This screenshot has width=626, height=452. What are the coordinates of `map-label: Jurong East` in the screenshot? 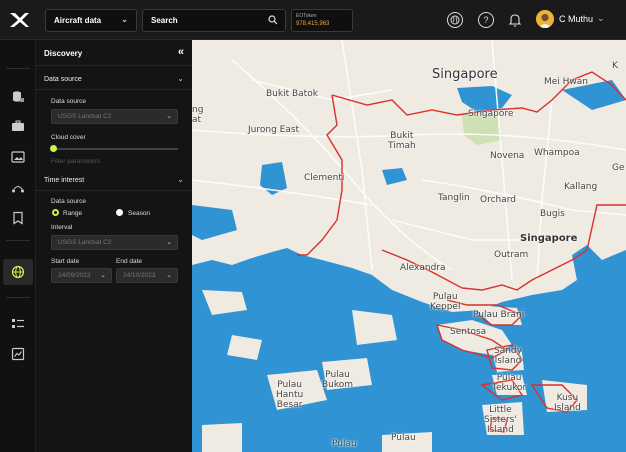 It's located at (274, 130).